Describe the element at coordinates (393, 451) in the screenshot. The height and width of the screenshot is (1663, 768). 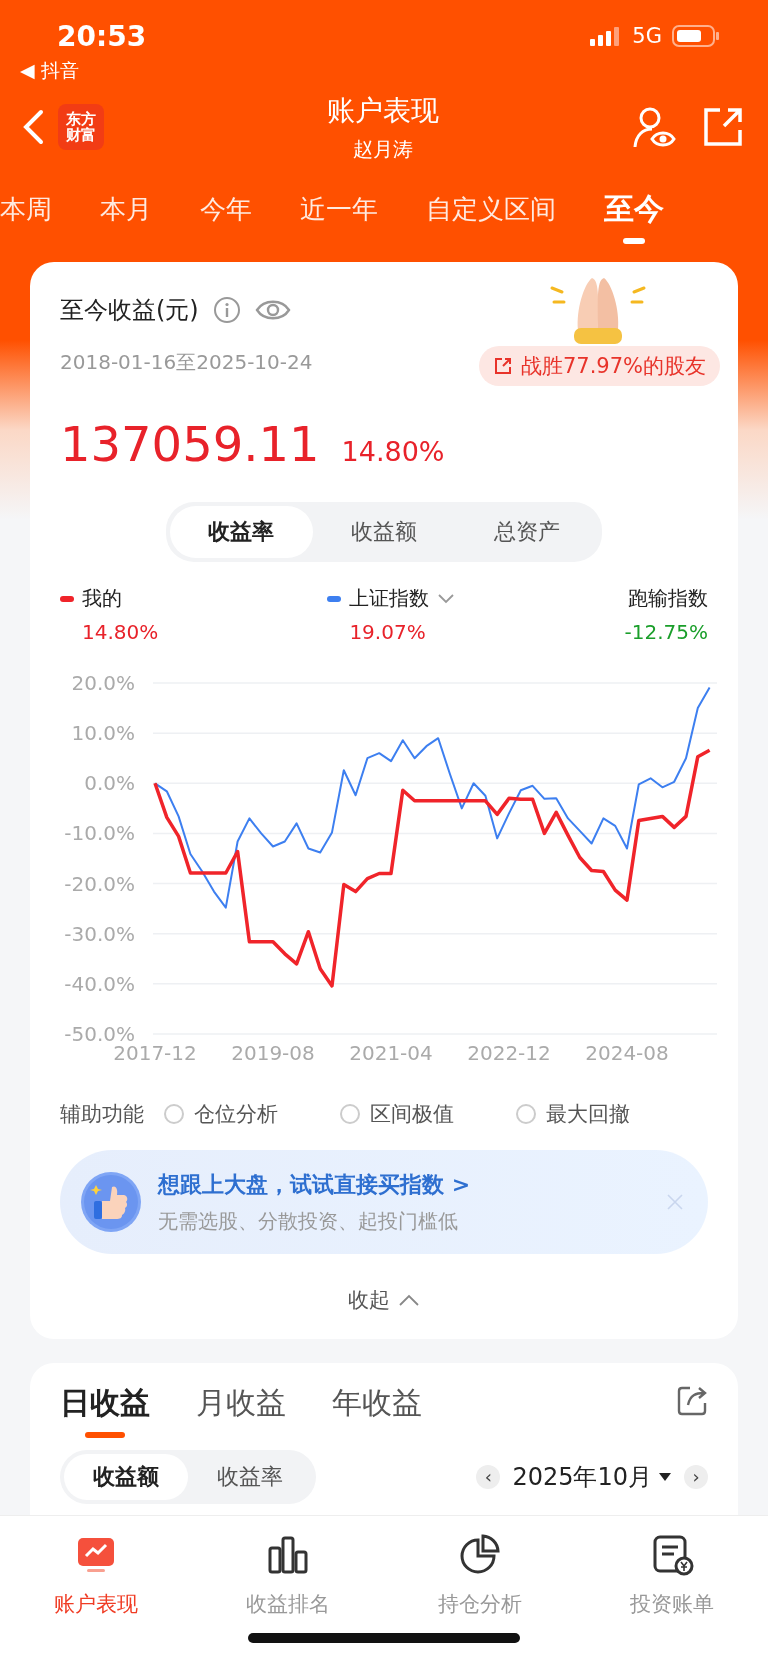
I see `profit-rate: 14.80%` at that location.